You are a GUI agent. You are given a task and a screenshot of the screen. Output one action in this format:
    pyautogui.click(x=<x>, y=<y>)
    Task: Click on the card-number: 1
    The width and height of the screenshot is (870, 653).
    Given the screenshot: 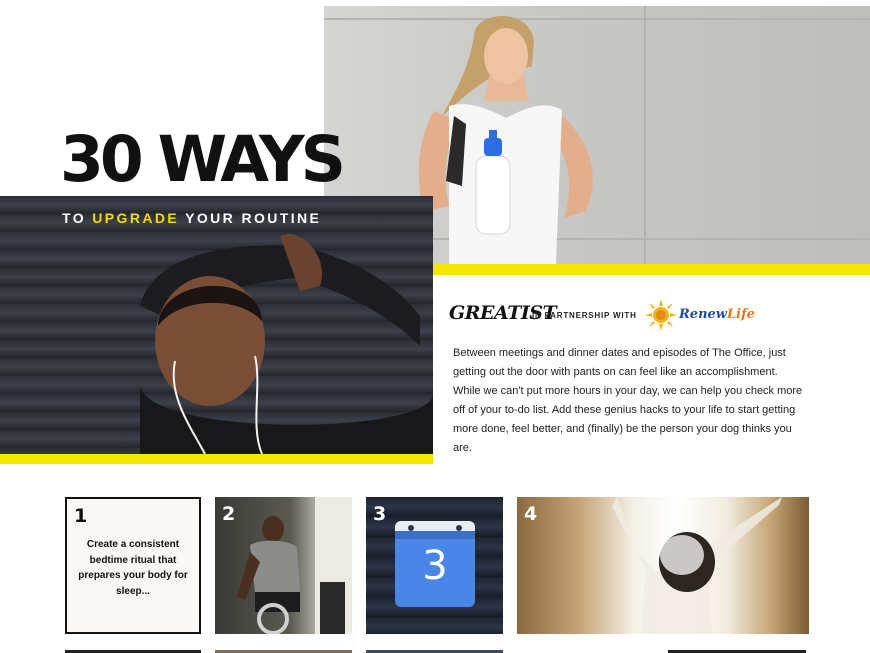 What is the action you would take?
    pyautogui.click(x=81, y=516)
    